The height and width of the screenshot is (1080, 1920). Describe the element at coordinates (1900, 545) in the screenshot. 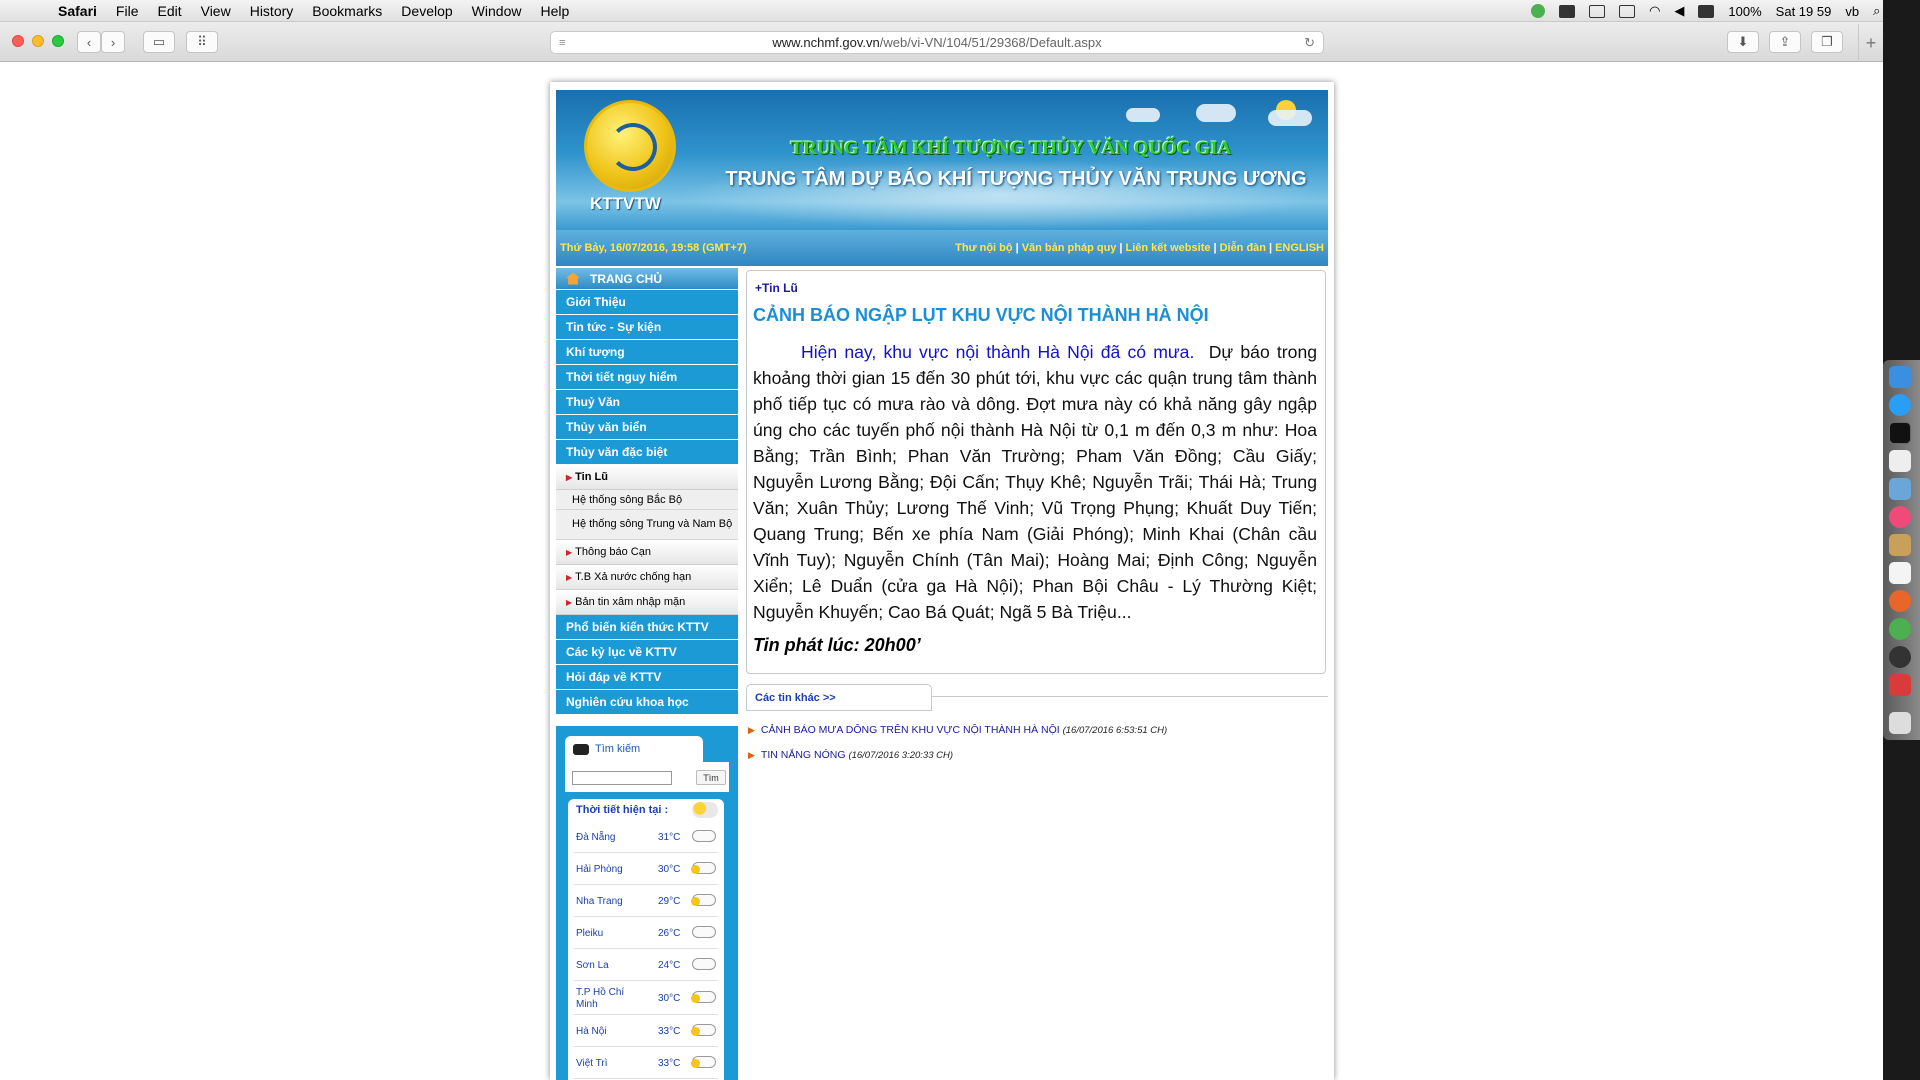

I see `notes-icon` at that location.